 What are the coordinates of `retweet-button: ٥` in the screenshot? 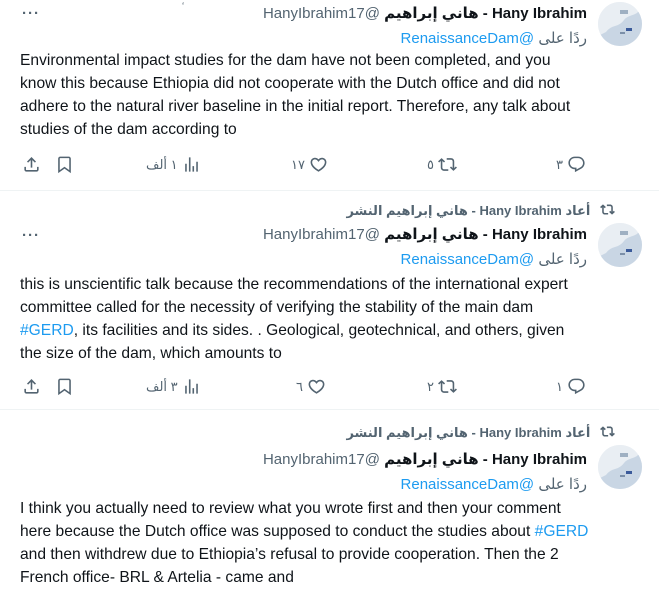 It's located at (442, 164).